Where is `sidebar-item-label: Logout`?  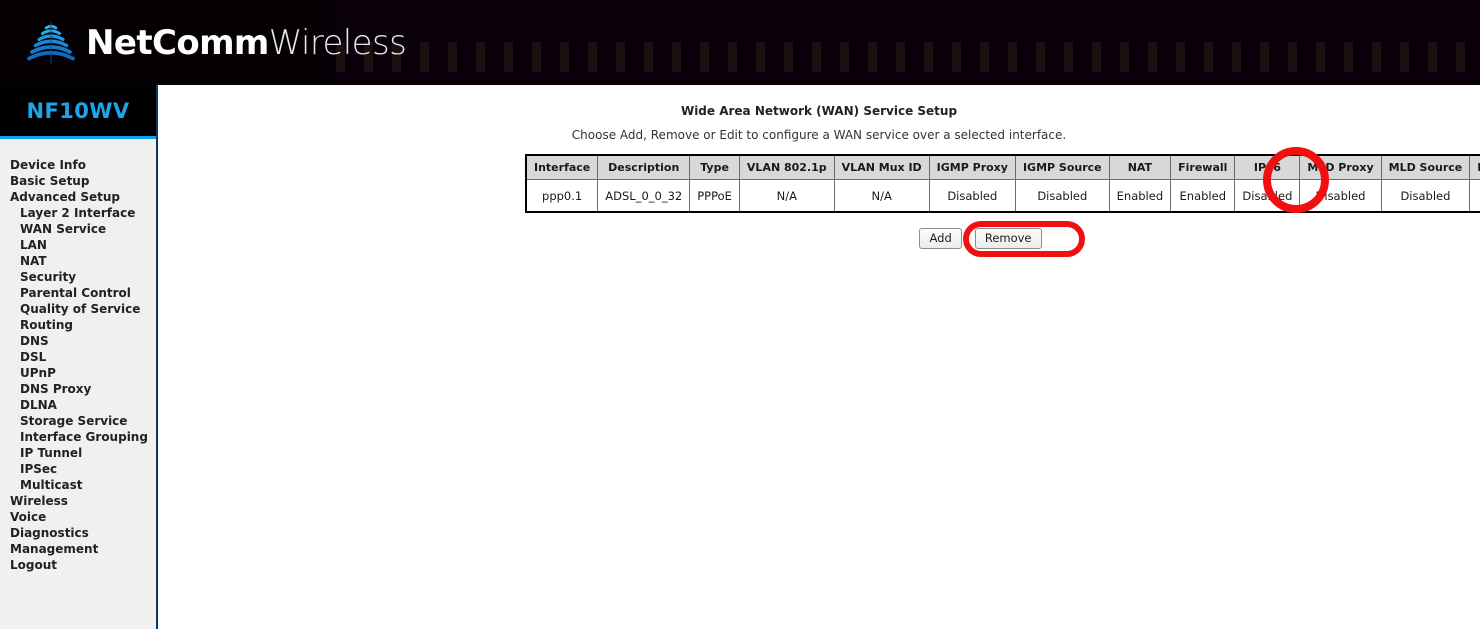
sidebar-item-label: Logout is located at coordinates (34, 565).